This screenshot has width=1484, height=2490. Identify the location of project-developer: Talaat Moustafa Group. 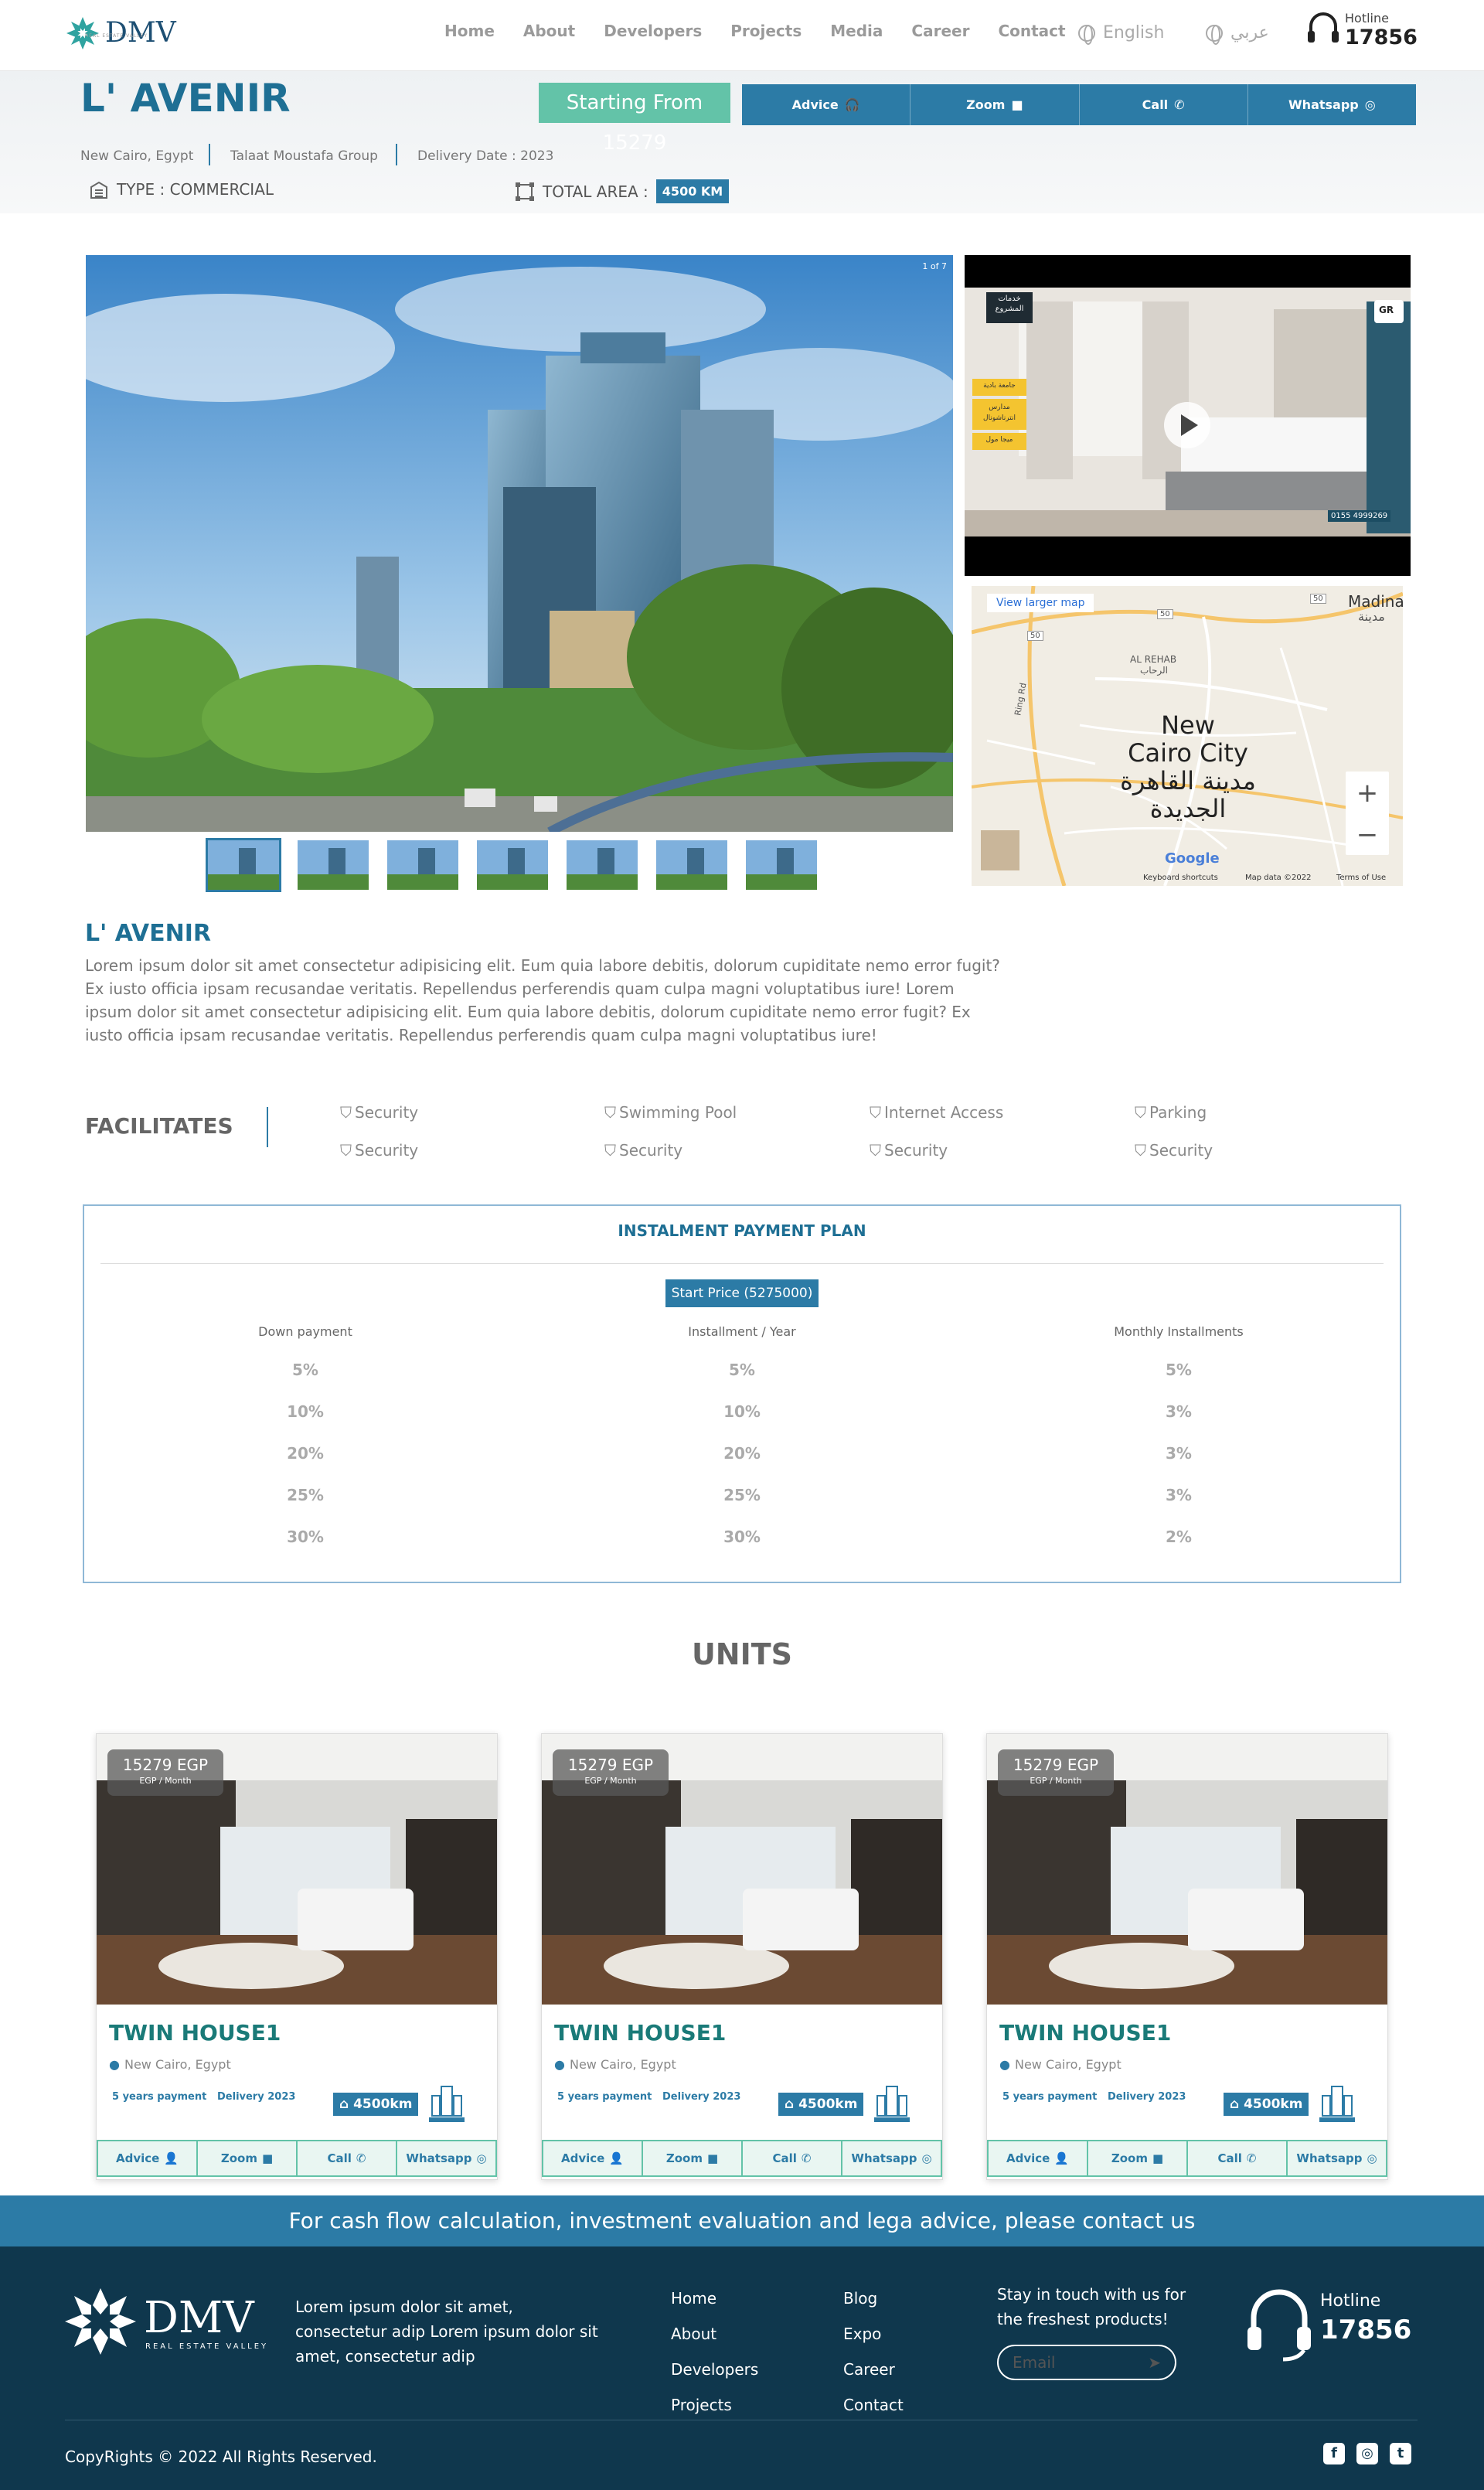
(304, 156).